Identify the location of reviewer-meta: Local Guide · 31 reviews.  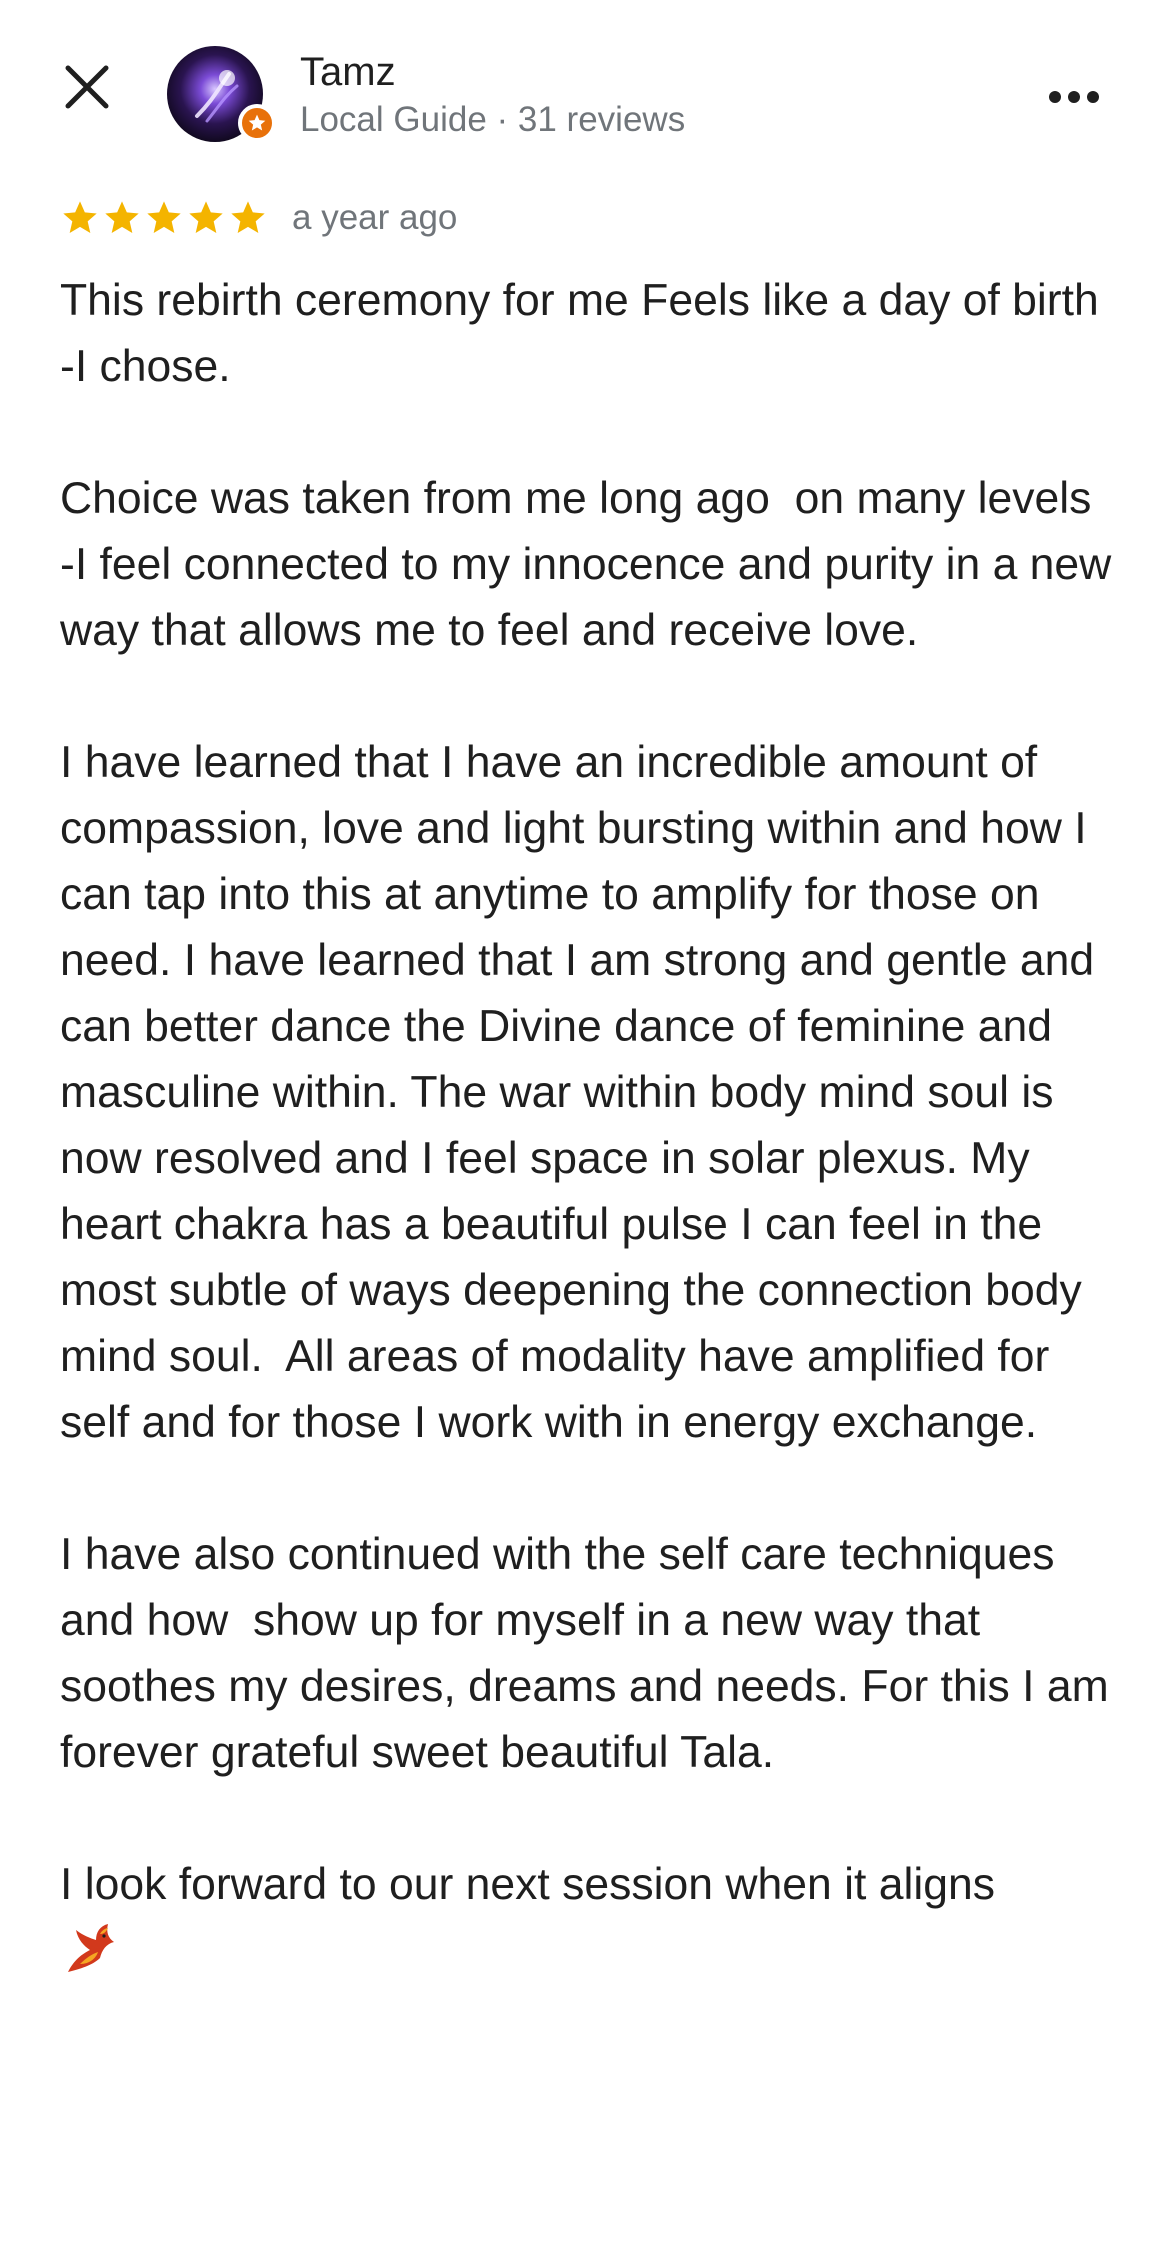
(492, 120).